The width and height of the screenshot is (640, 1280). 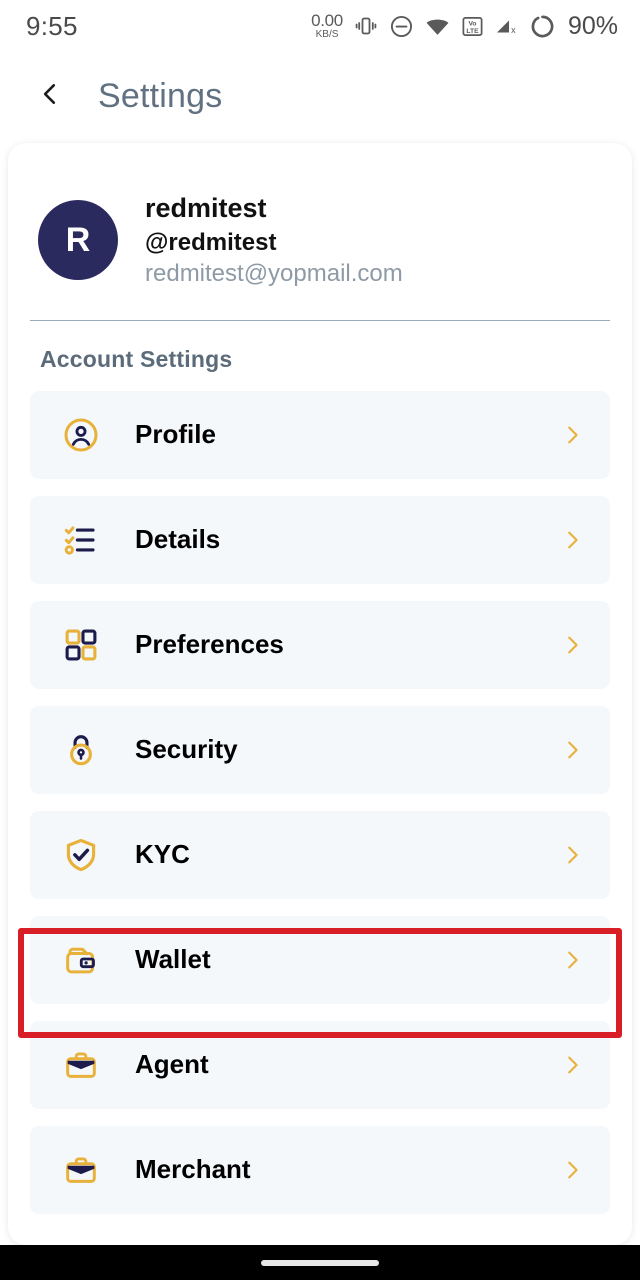 I want to click on network-speed-unit: KB/S, so click(x=327, y=34).